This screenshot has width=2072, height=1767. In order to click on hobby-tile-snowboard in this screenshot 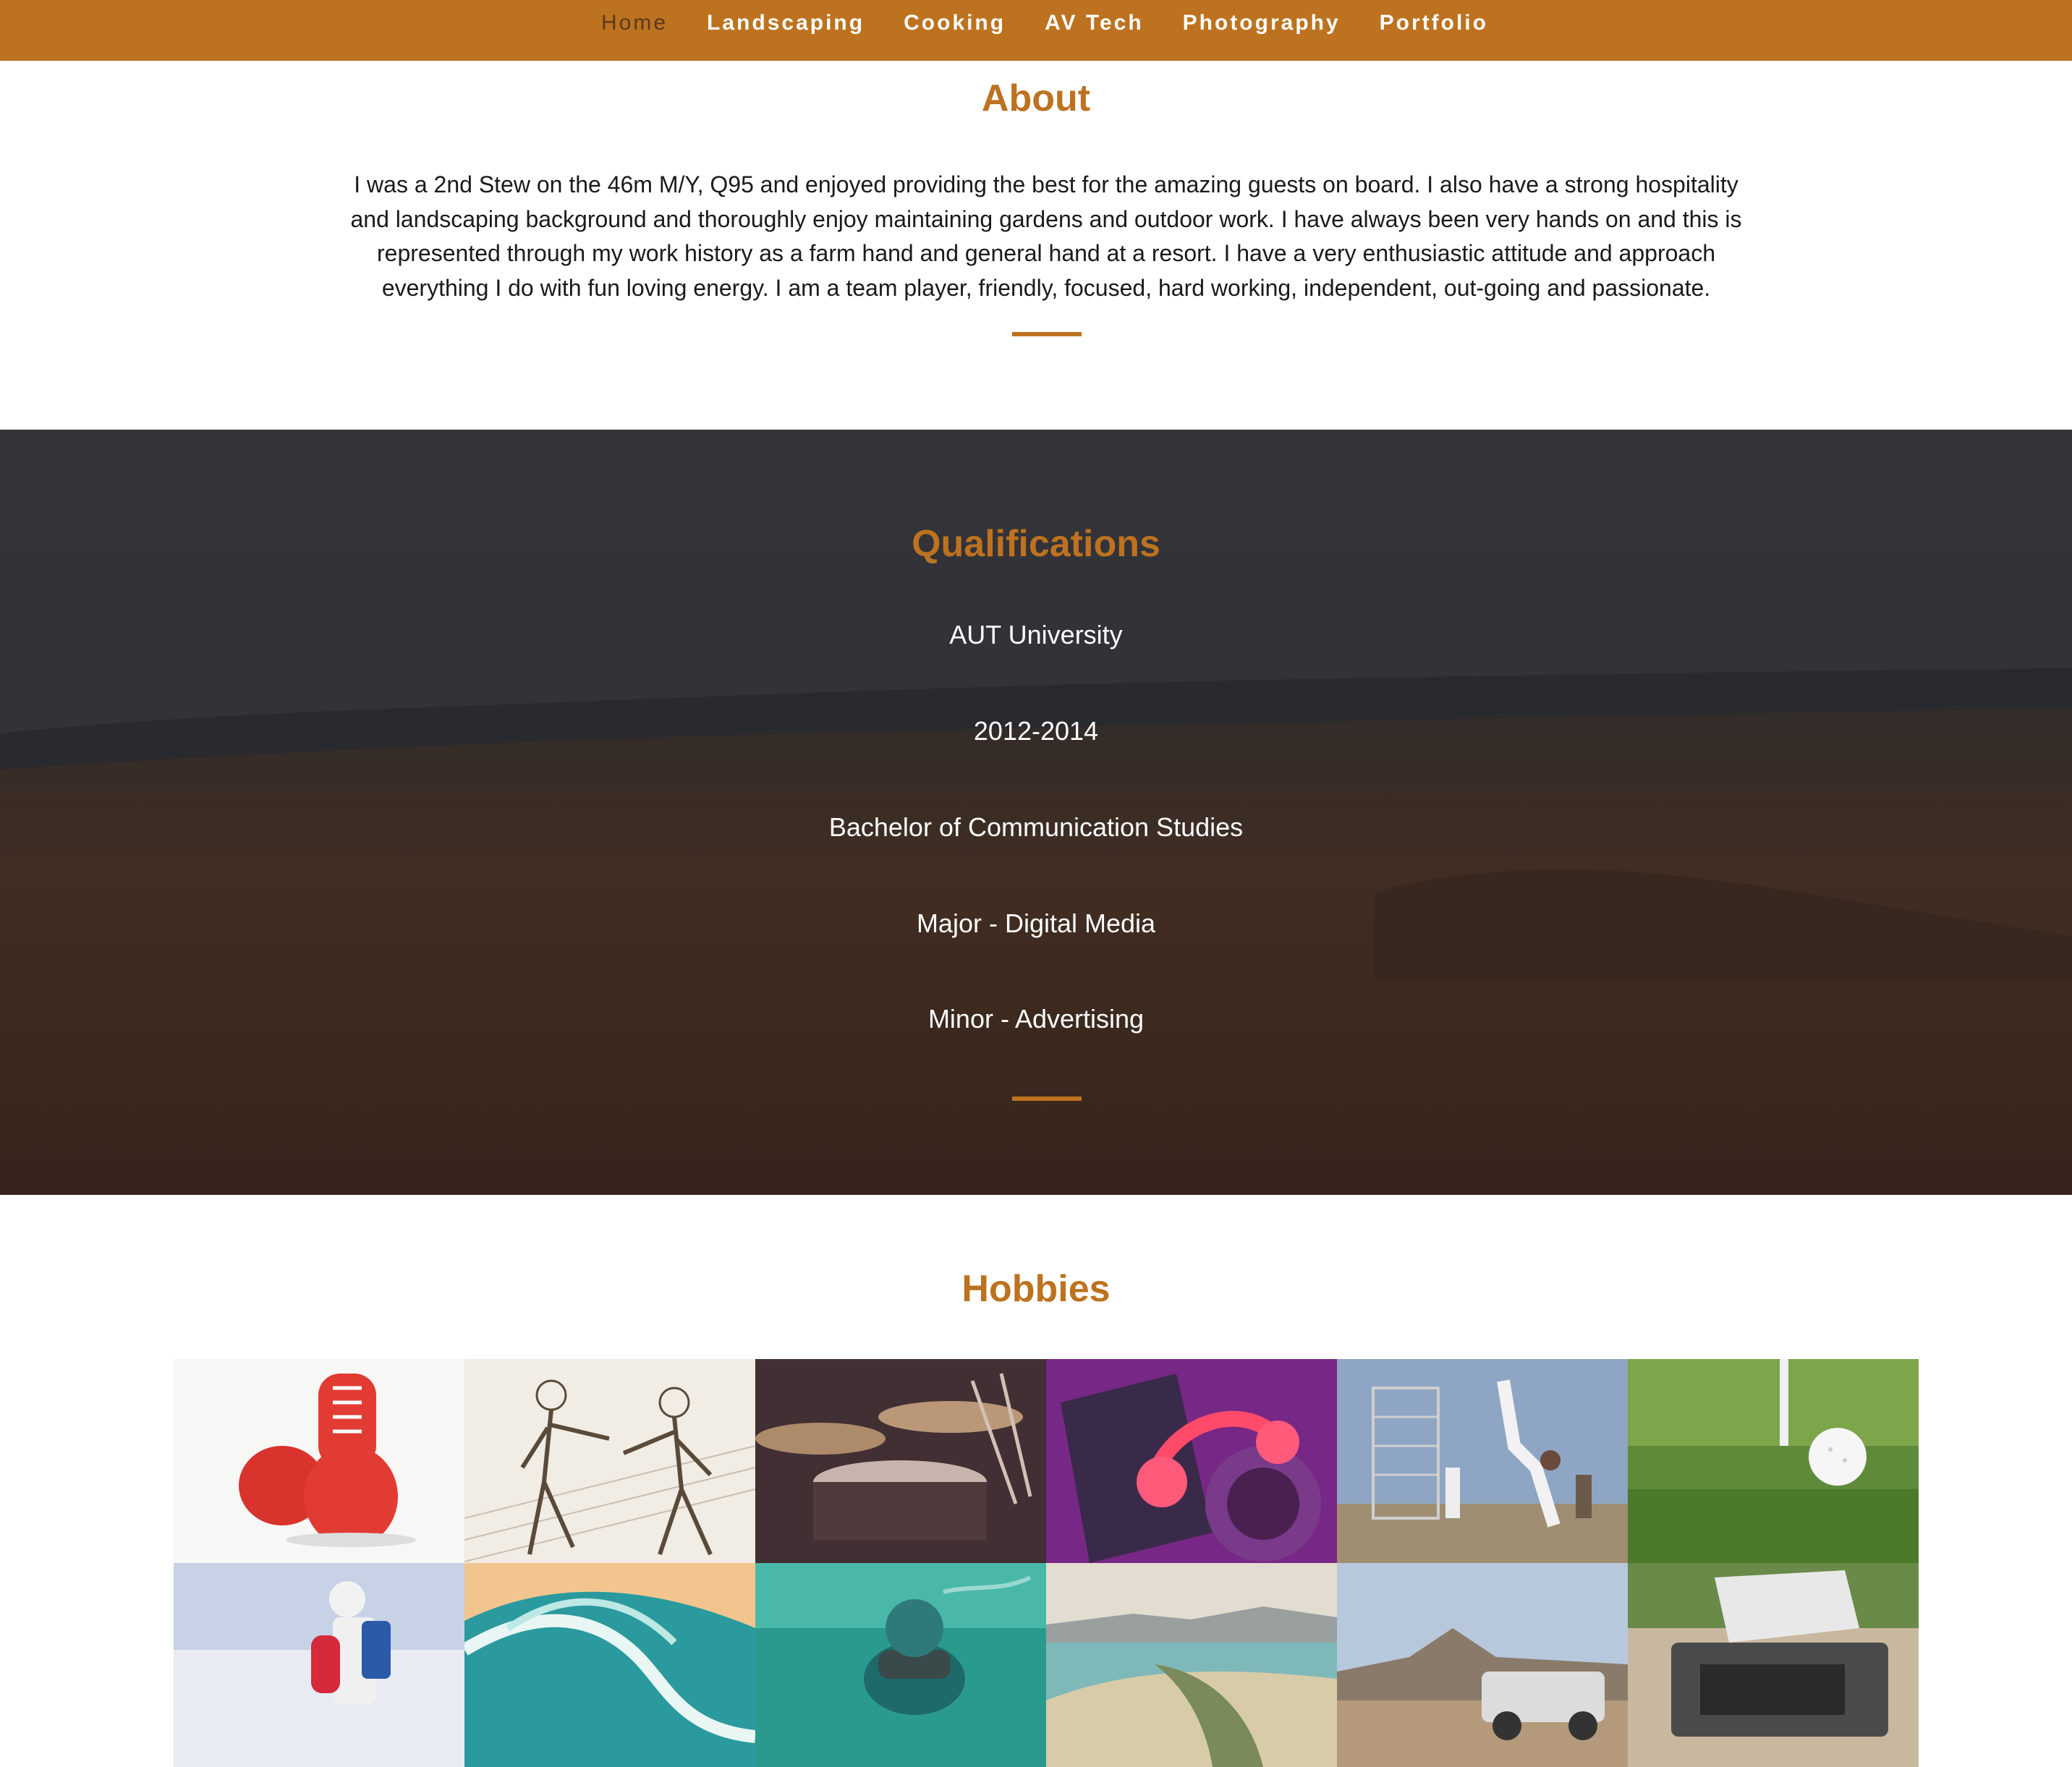, I will do `click(319, 1665)`.